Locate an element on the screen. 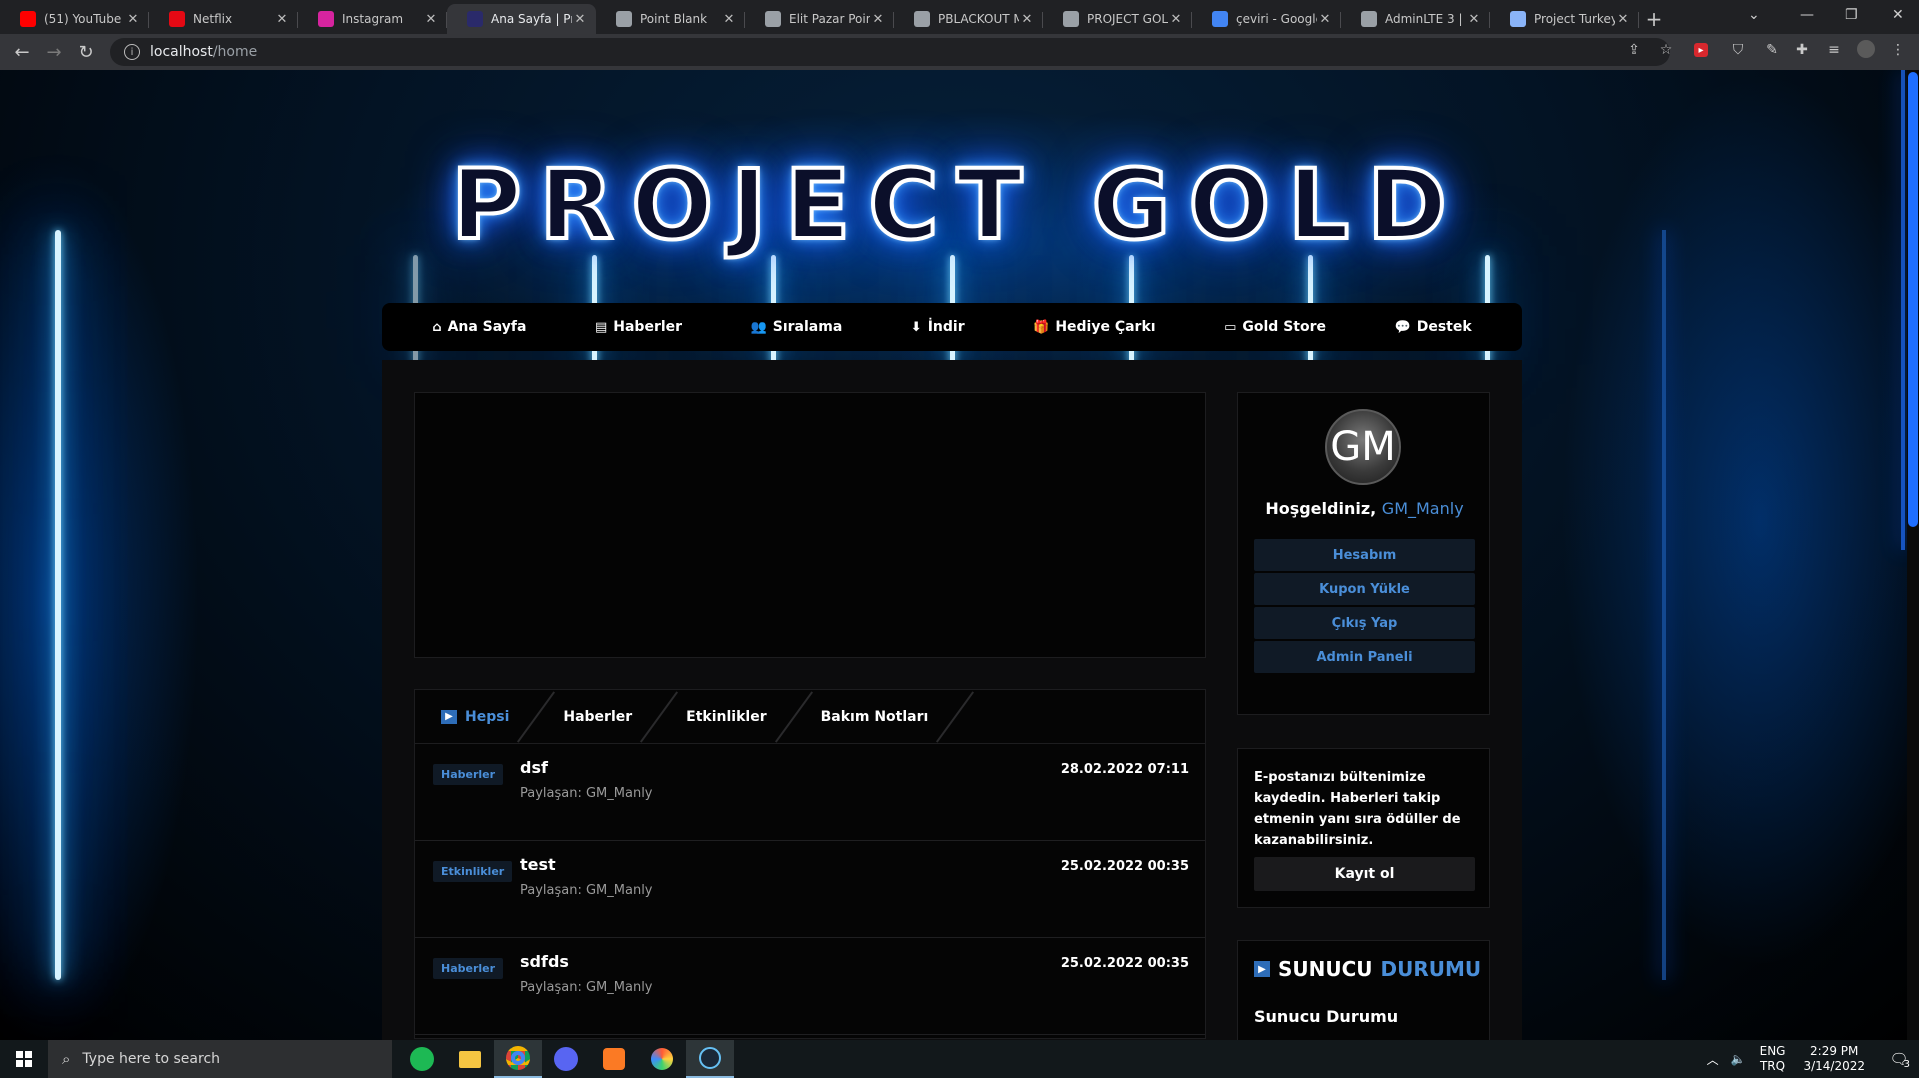  news-tab-2: Haberler is located at coordinates (597, 717).